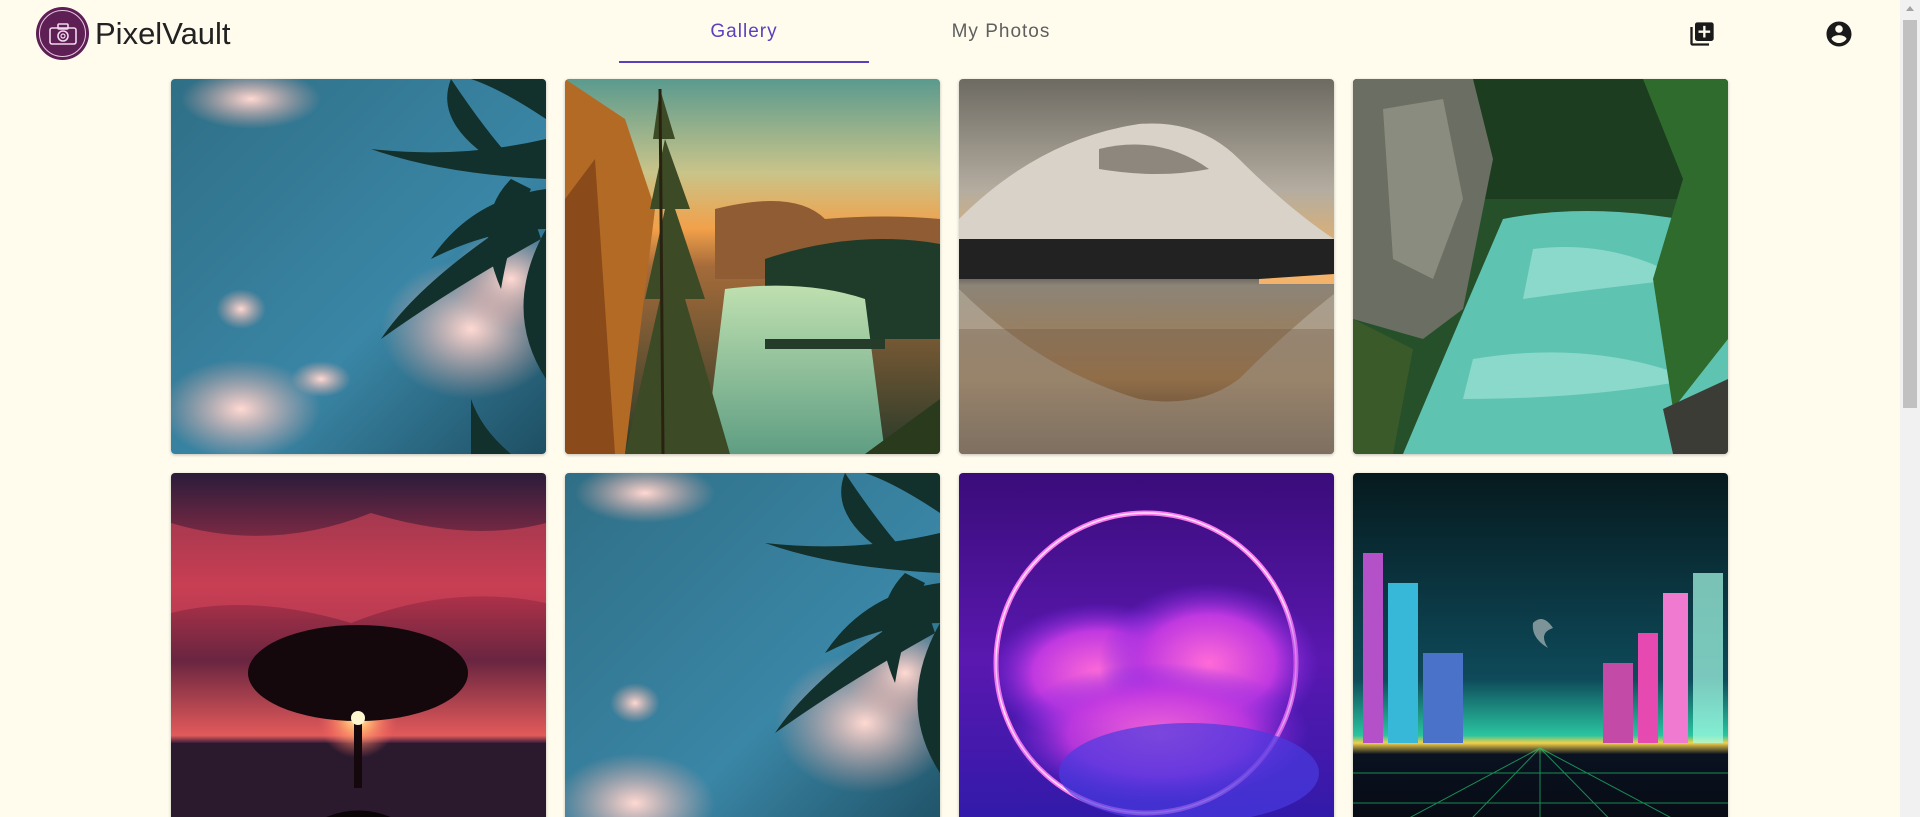 Image resolution: width=1920 pixels, height=817 pixels. Describe the element at coordinates (1910, 214) in the screenshot. I see `scroll-thumb` at that location.